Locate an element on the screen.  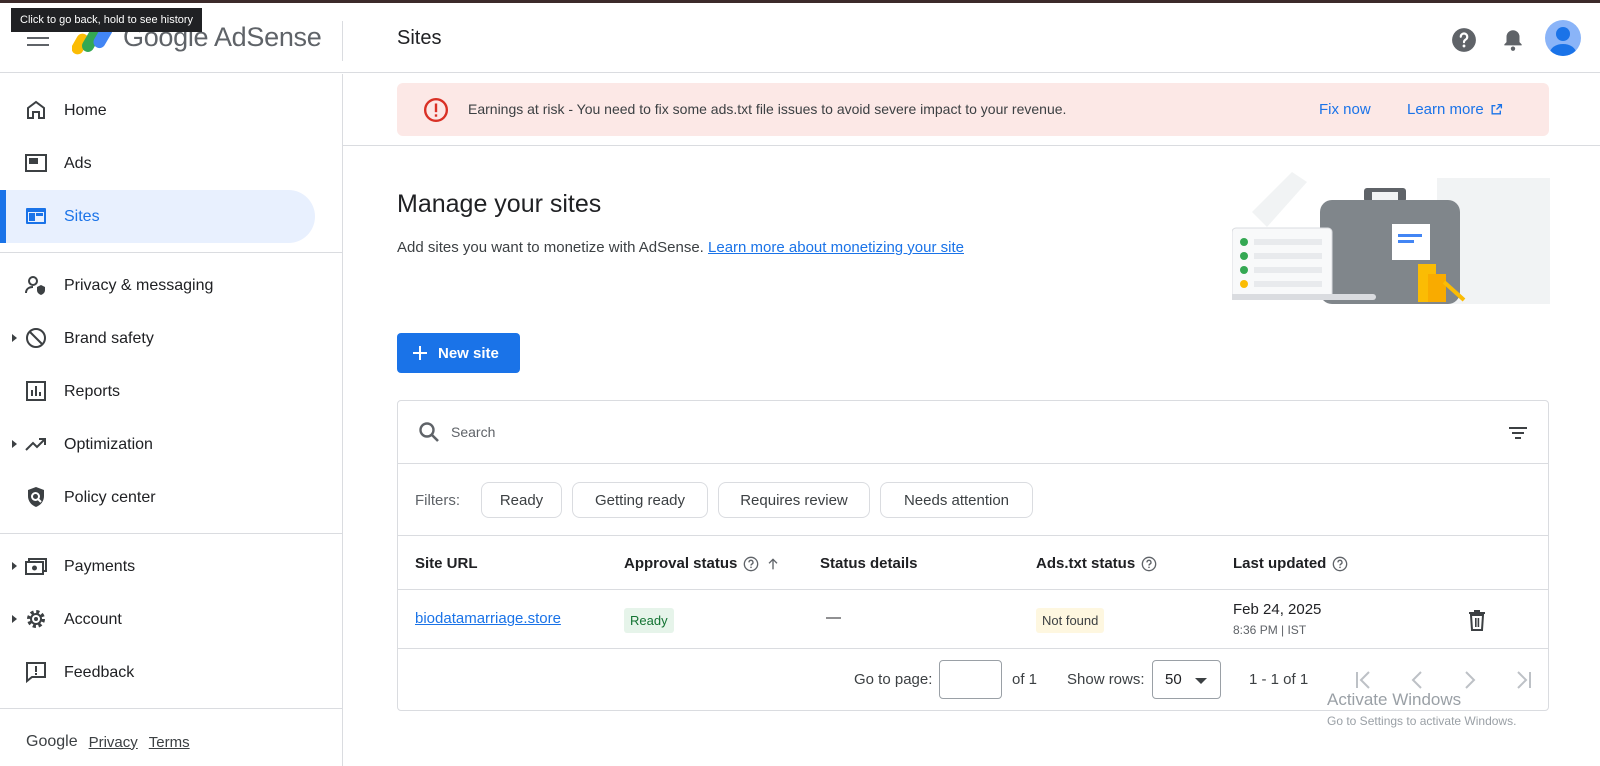
search-bar is located at coordinates (973, 432).